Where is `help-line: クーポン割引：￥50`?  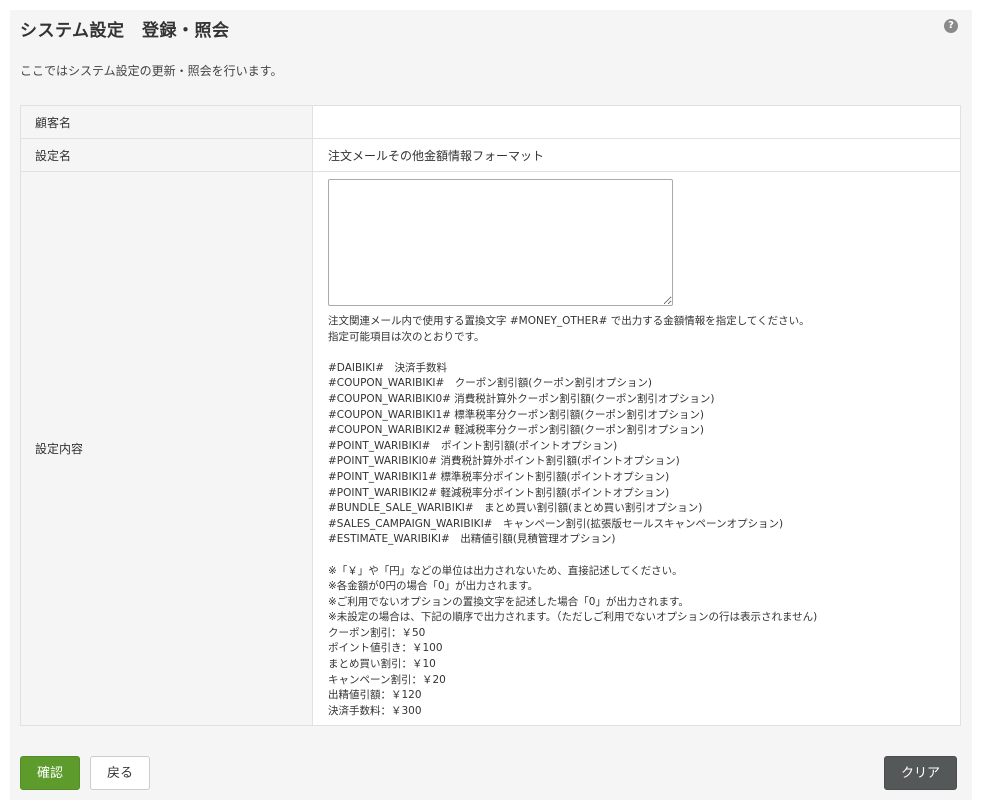 help-line: クーポン割引：￥50 is located at coordinates (377, 632).